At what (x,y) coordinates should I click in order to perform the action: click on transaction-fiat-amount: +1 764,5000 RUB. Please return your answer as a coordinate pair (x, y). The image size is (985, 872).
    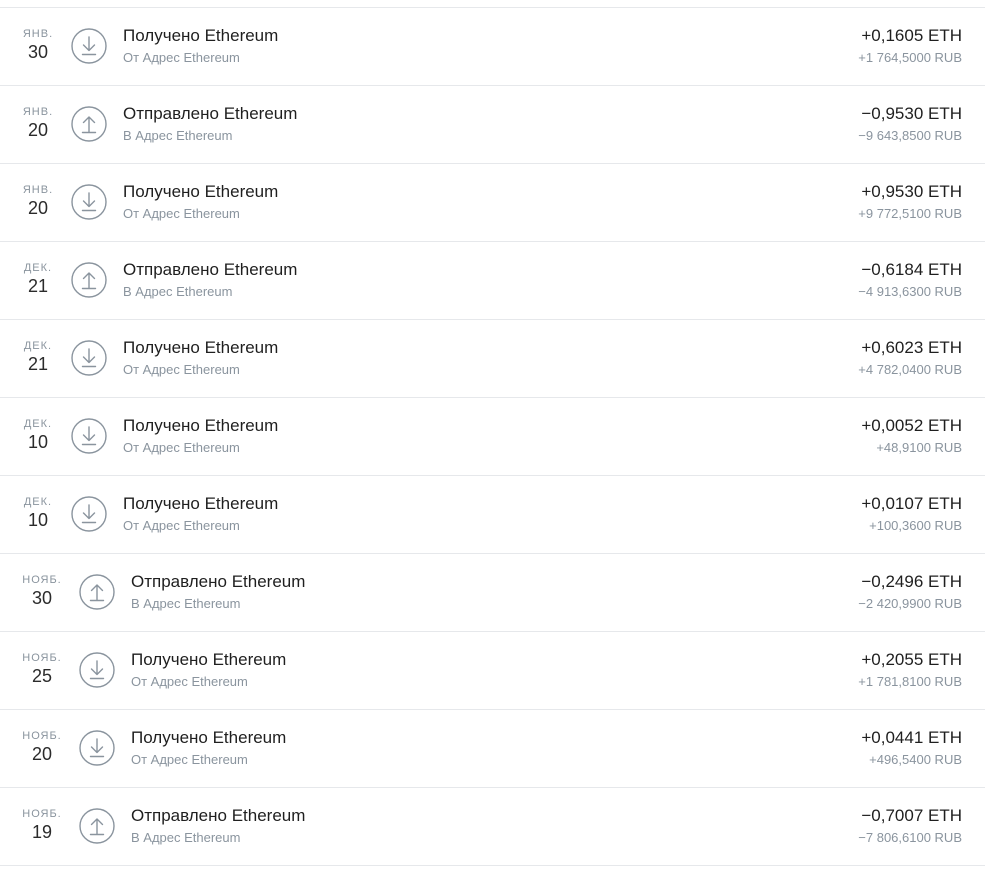
    Looking at the image, I should click on (910, 57).